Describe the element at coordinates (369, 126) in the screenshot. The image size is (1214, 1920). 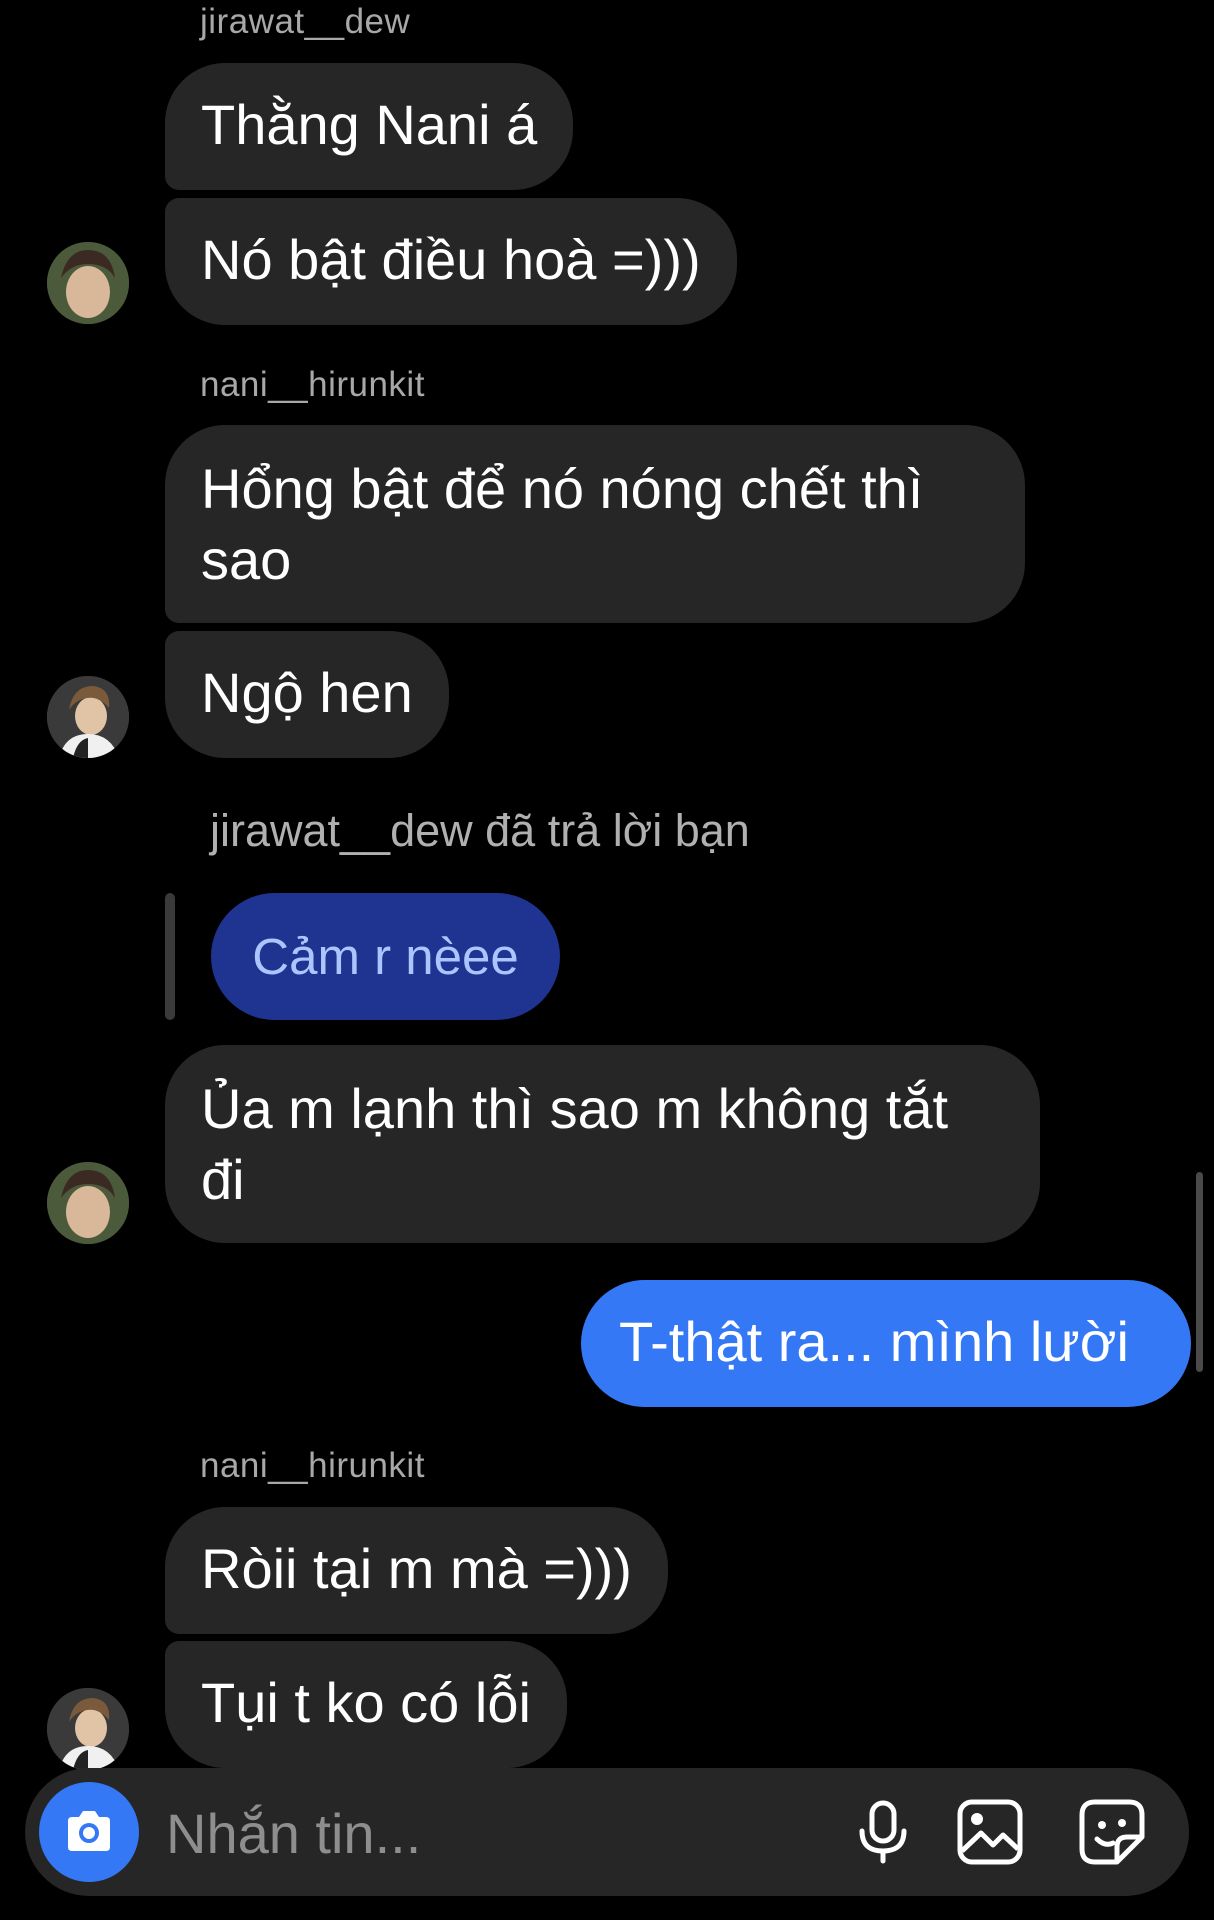
I see `message-bubble: Thằng Nani á` at that location.